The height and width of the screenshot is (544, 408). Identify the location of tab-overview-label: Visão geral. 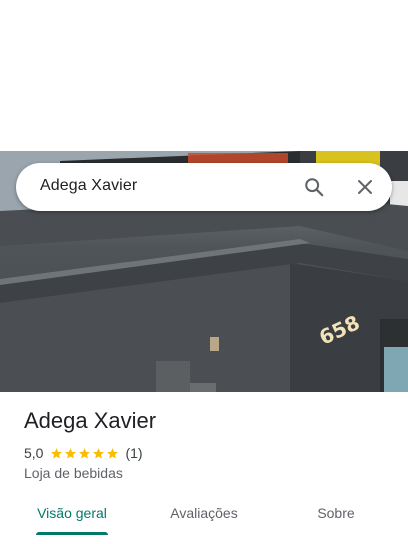
(72, 513).